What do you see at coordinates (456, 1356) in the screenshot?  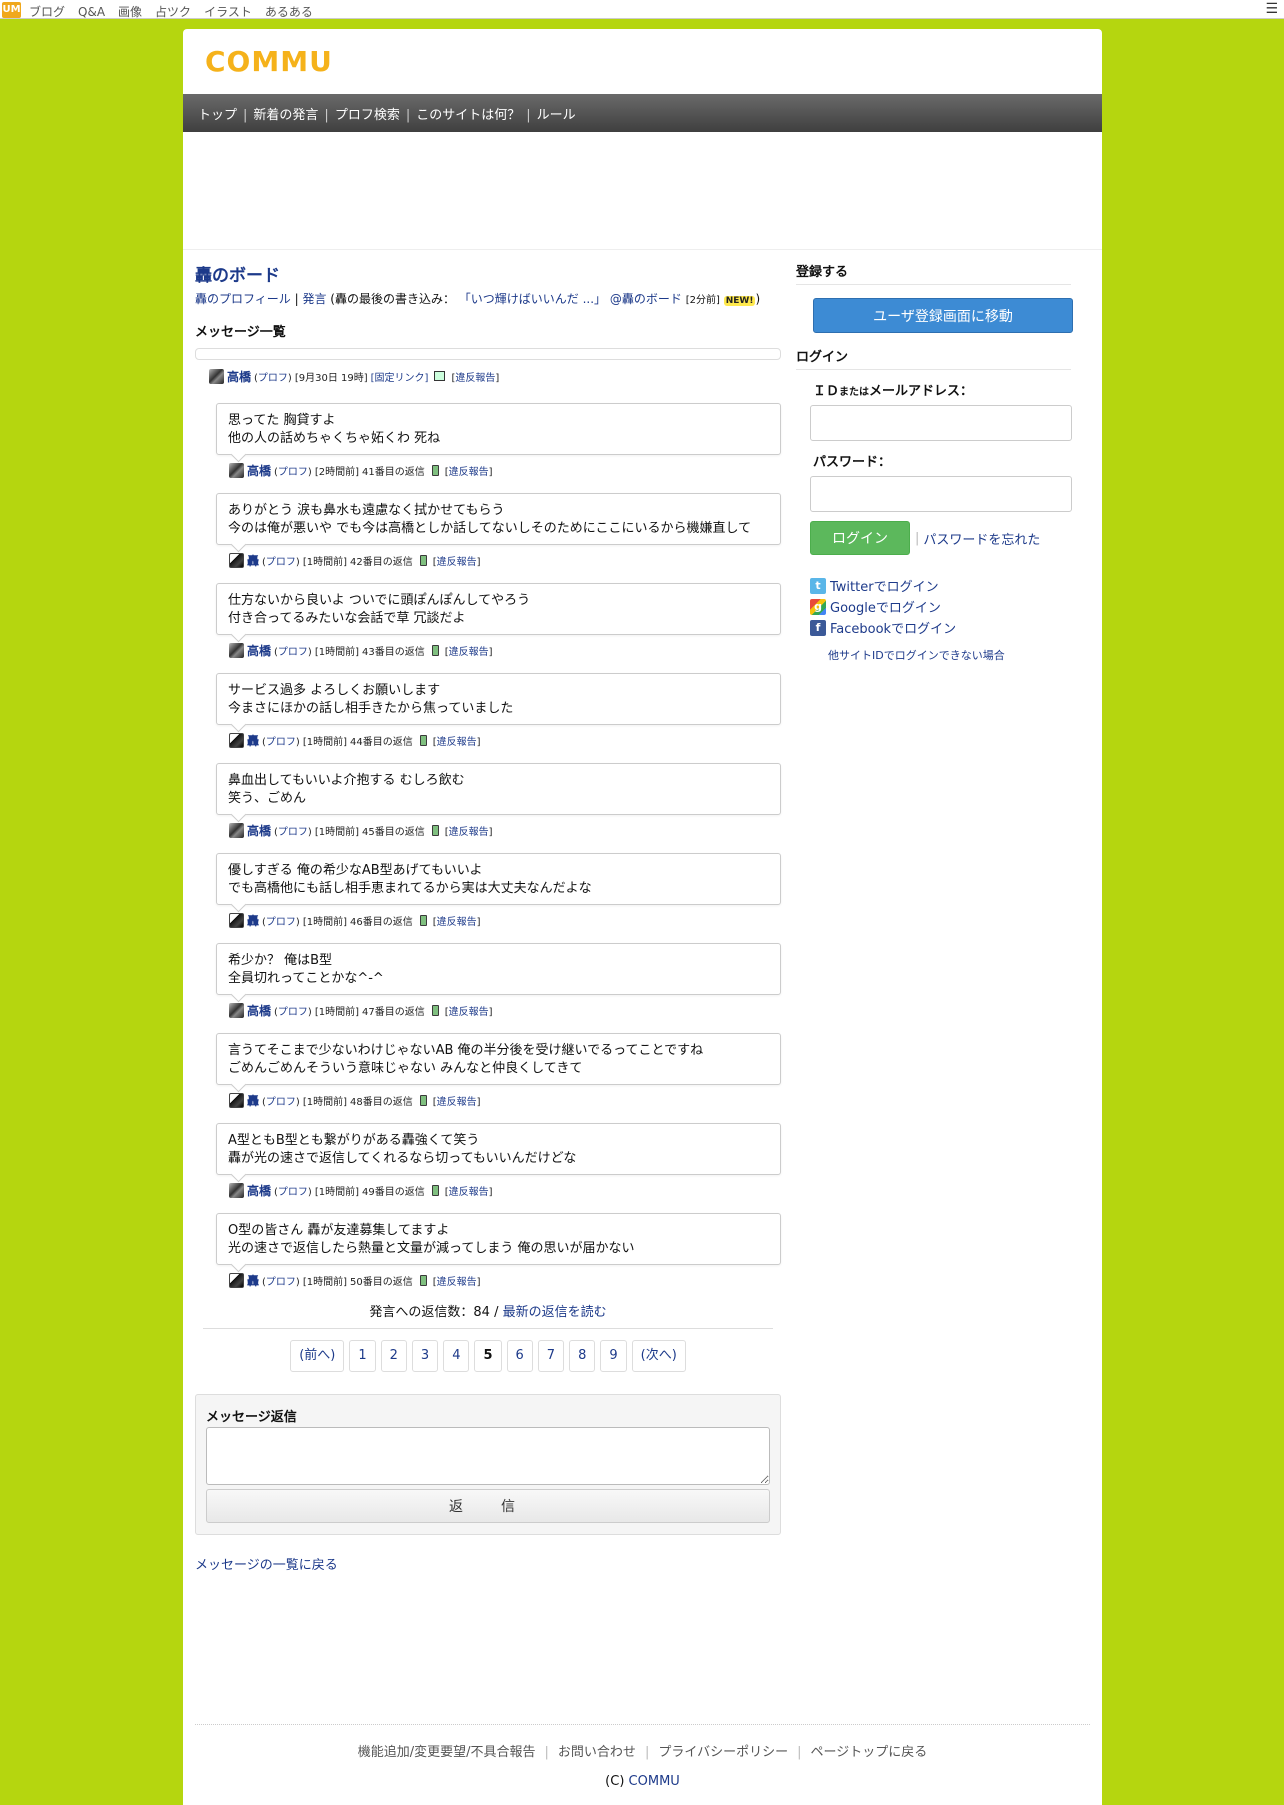 I see `page-4: 4` at bounding box center [456, 1356].